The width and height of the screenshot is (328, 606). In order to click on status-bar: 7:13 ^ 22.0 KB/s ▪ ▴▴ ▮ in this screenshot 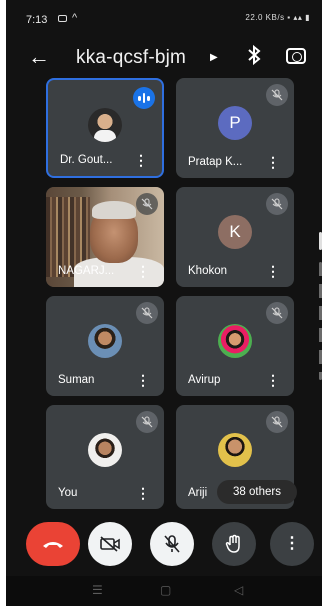, I will do `click(164, 17)`.